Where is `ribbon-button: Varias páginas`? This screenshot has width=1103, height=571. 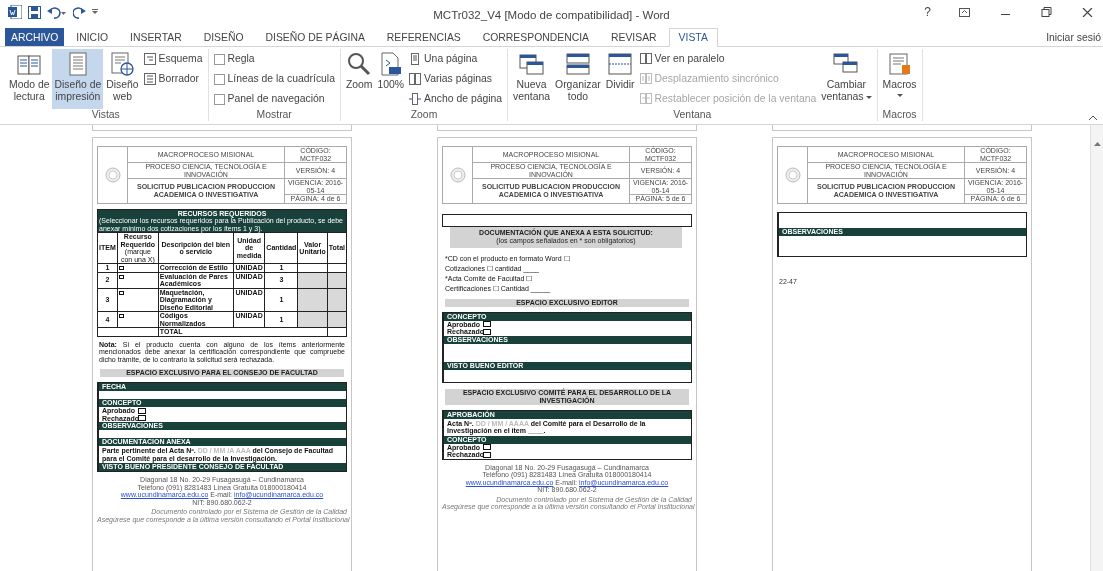
ribbon-button: Varias páginas is located at coordinates (456, 79).